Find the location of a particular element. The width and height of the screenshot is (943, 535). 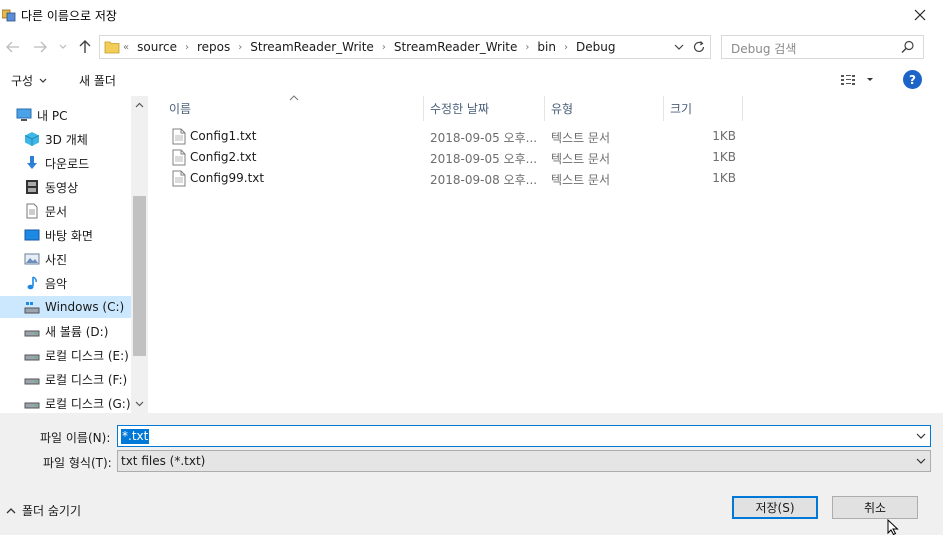

sidebar-item-label: 음악 is located at coordinates (56, 283).